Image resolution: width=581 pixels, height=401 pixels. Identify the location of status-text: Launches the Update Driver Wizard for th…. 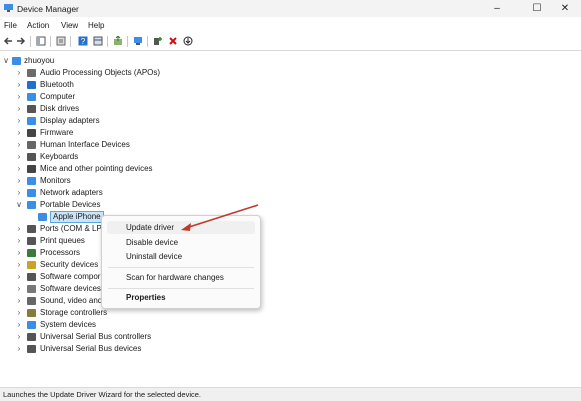
(102, 394).